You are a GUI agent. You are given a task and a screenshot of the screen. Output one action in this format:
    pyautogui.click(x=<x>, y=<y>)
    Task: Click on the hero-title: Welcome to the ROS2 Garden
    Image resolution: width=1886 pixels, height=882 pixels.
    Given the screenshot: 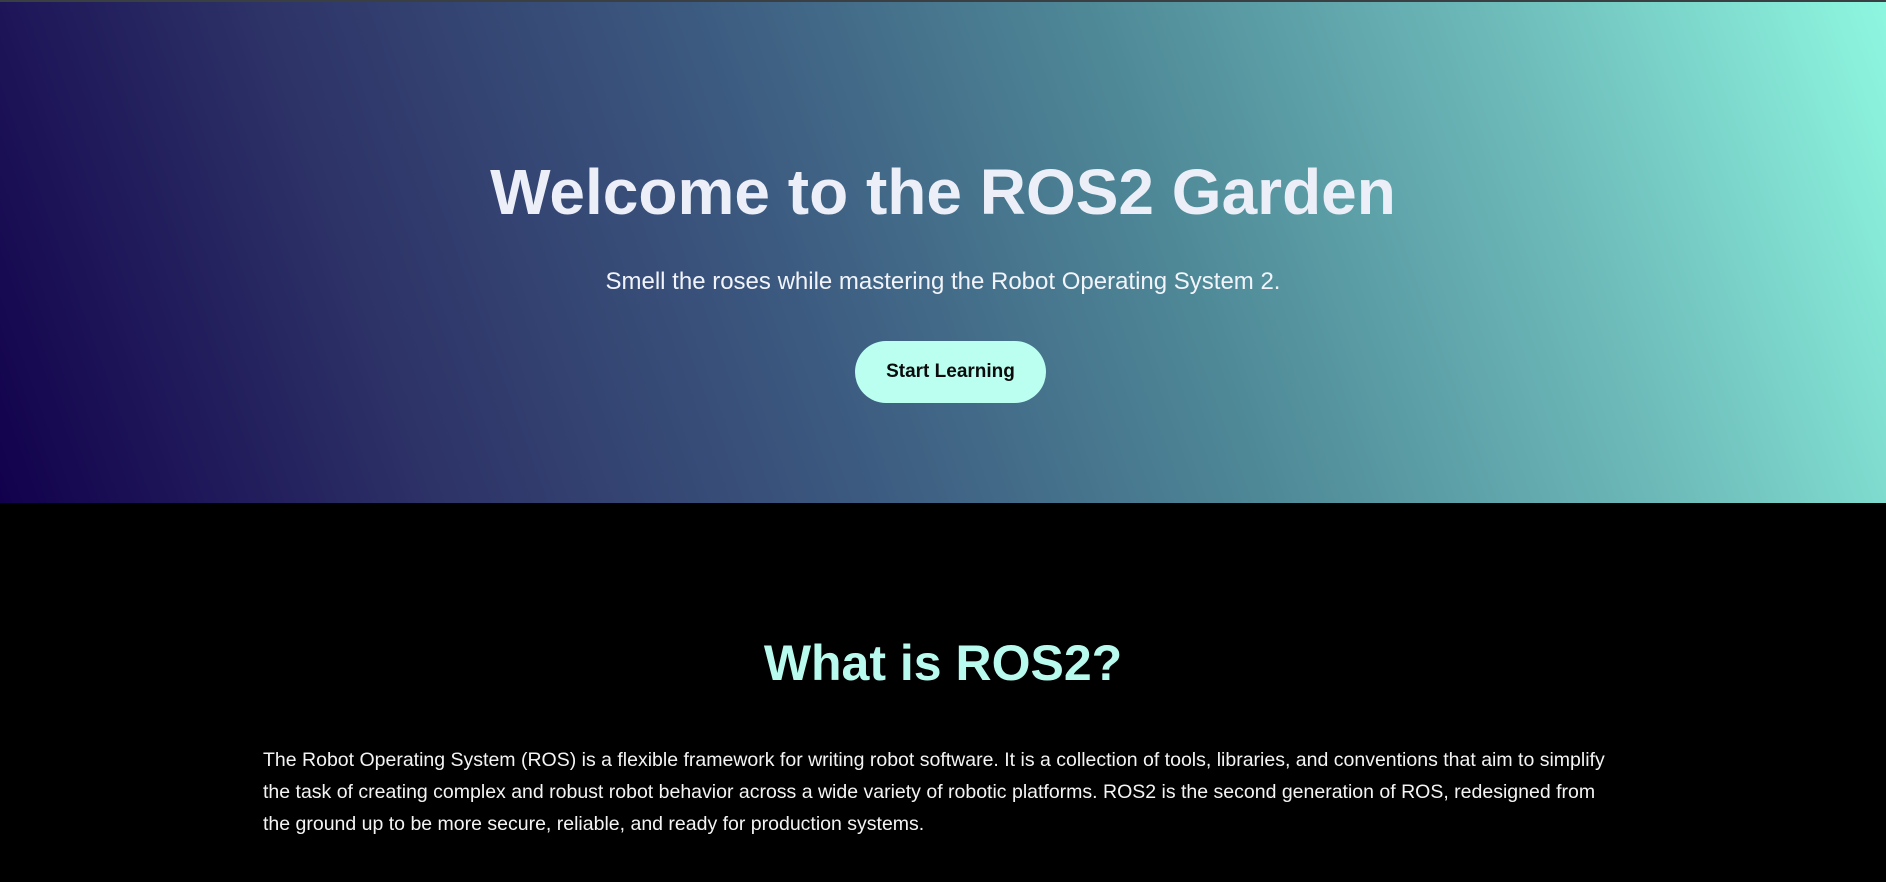 What is the action you would take?
    pyautogui.click(x=943, y=192)
    